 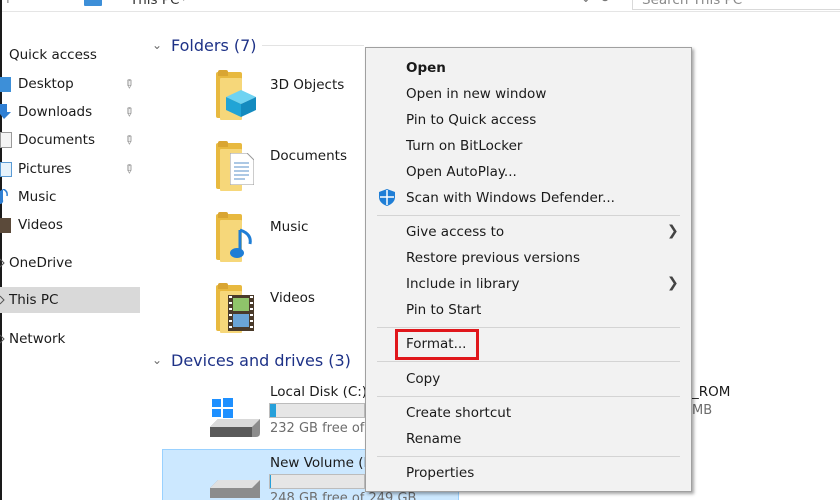 I want to click on nav-label: Documents, so click(x=56, y=140).